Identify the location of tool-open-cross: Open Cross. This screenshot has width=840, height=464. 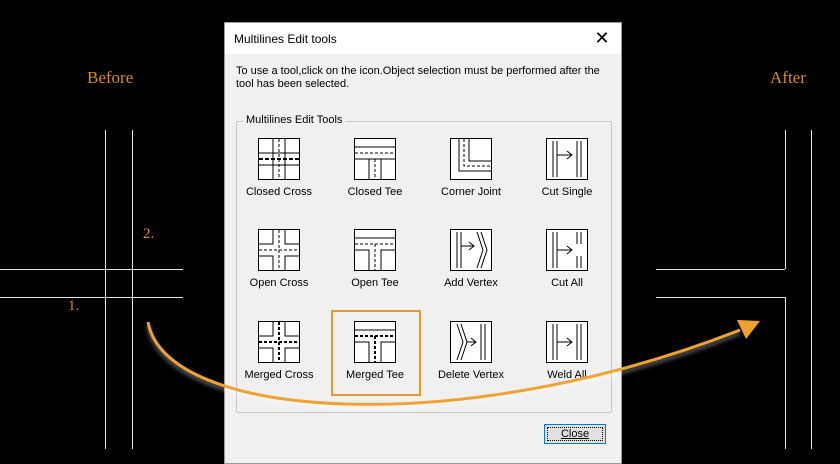
(279, 259).